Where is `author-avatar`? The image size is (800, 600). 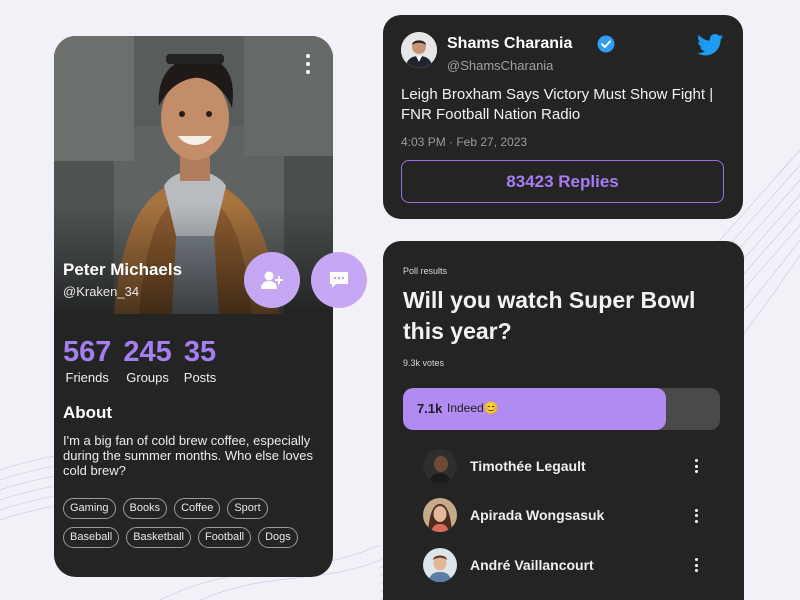 author-avatar is located at coordinates (419, 50).